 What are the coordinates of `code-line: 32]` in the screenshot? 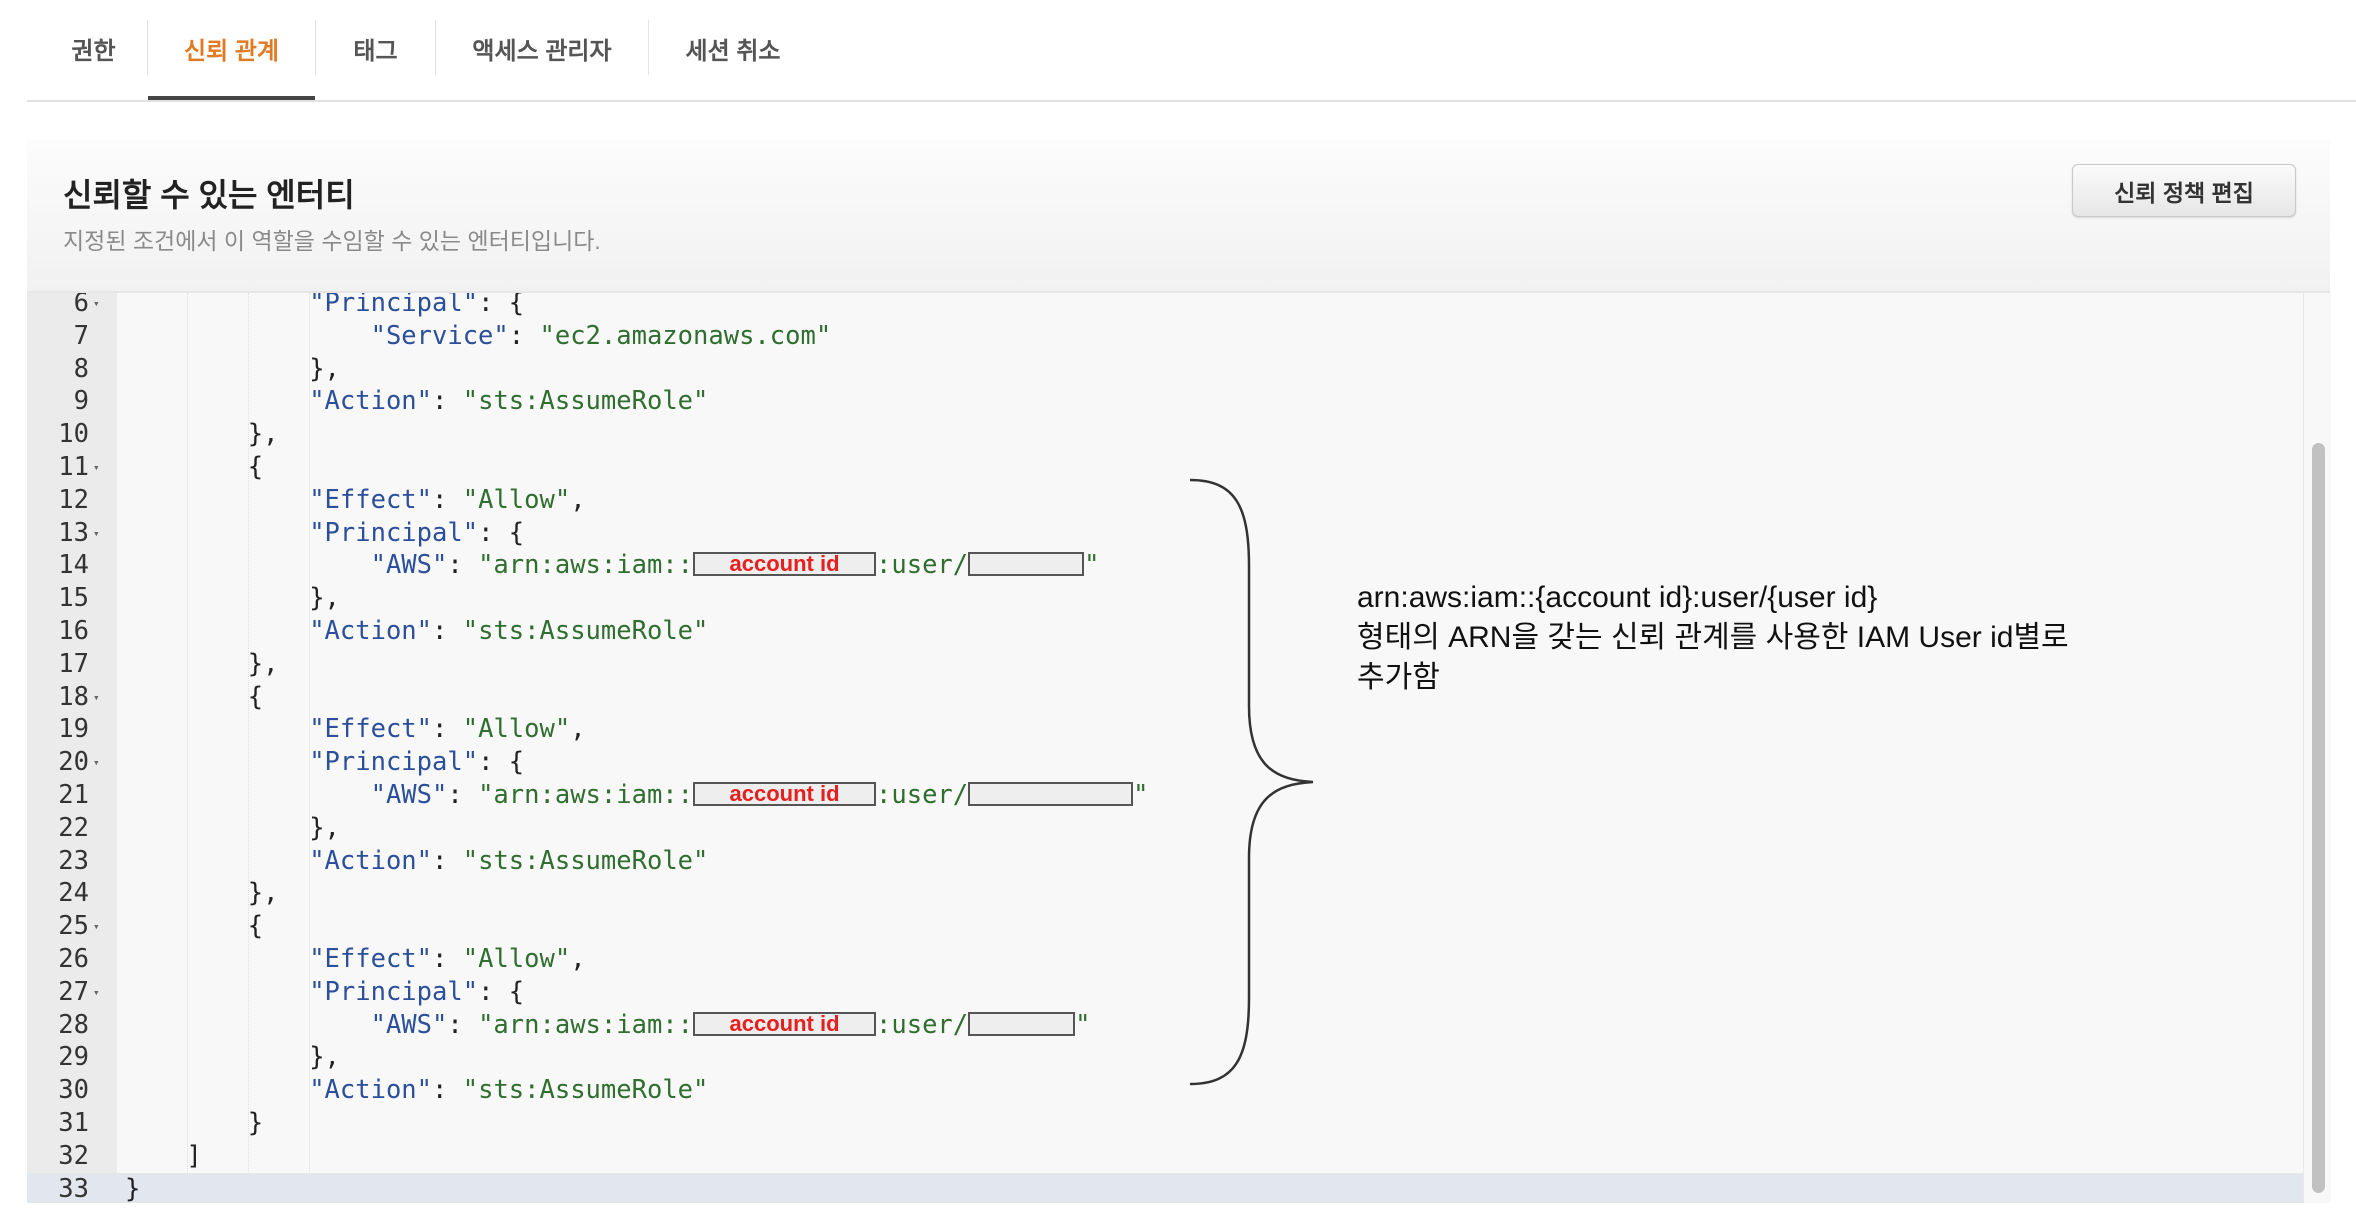 It's located at (1165, 1156).